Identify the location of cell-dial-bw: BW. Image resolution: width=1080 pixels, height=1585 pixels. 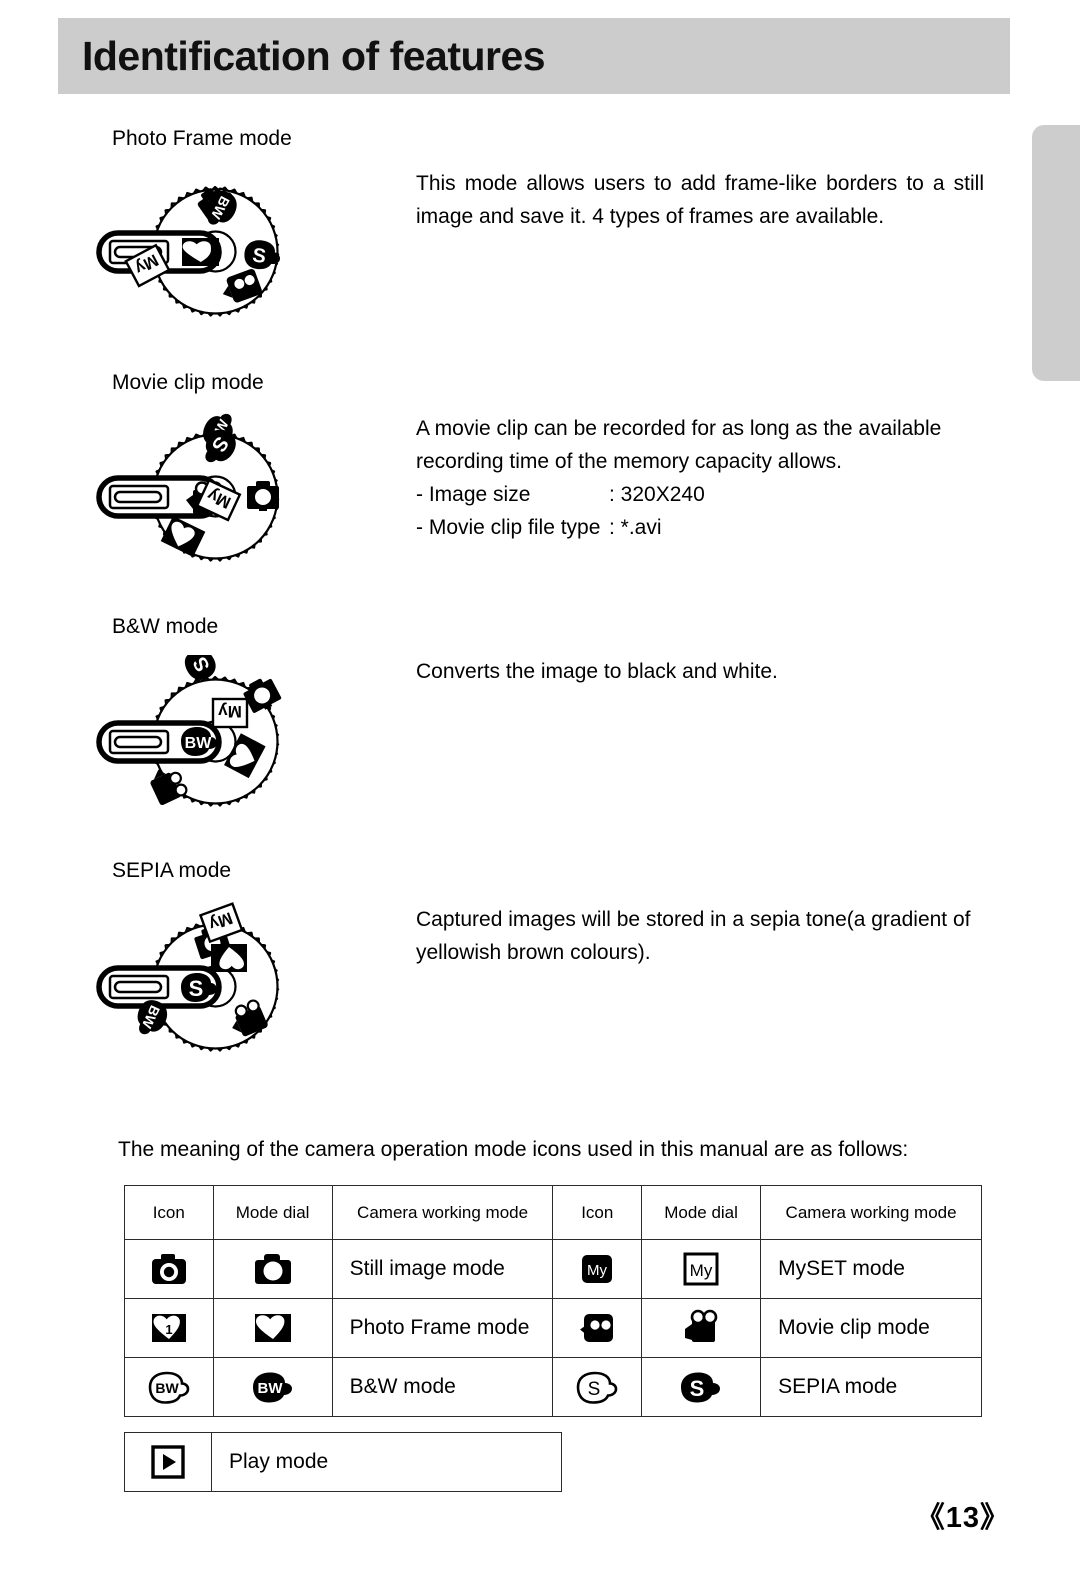
(272, 1387).